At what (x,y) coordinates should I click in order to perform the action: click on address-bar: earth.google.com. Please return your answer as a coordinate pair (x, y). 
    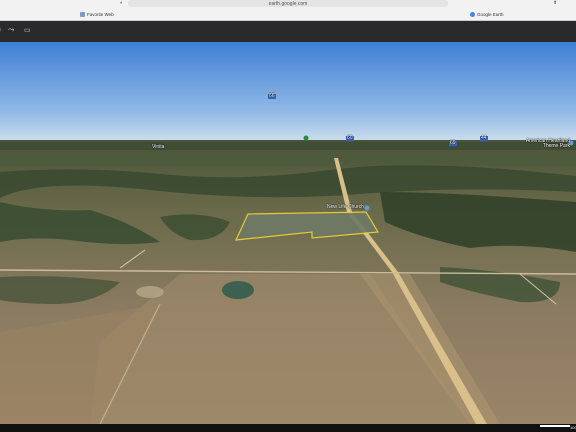
    Looking at the image, I should click on (288, 3).